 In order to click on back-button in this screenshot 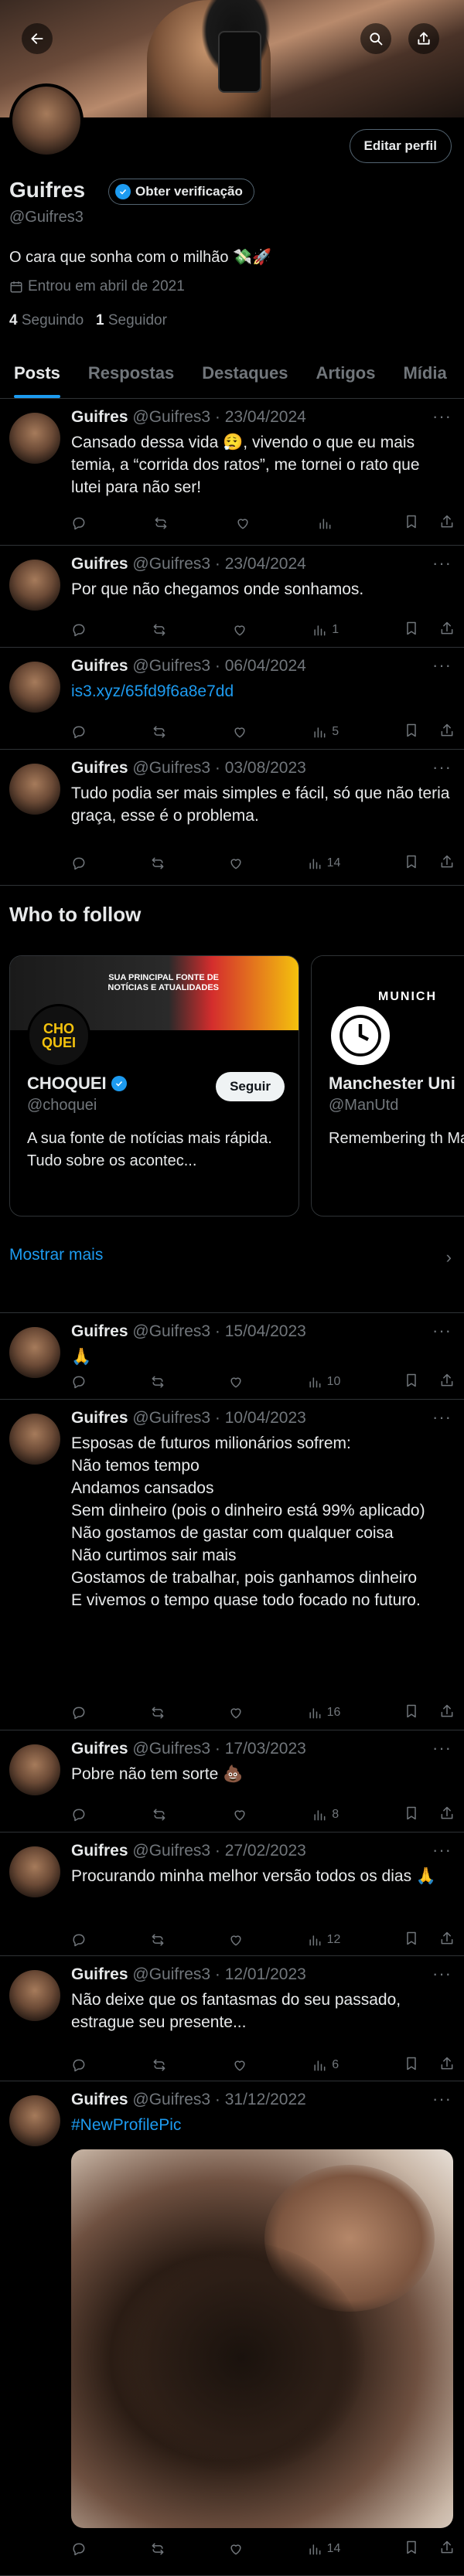, I will do `click(37, 38)`.